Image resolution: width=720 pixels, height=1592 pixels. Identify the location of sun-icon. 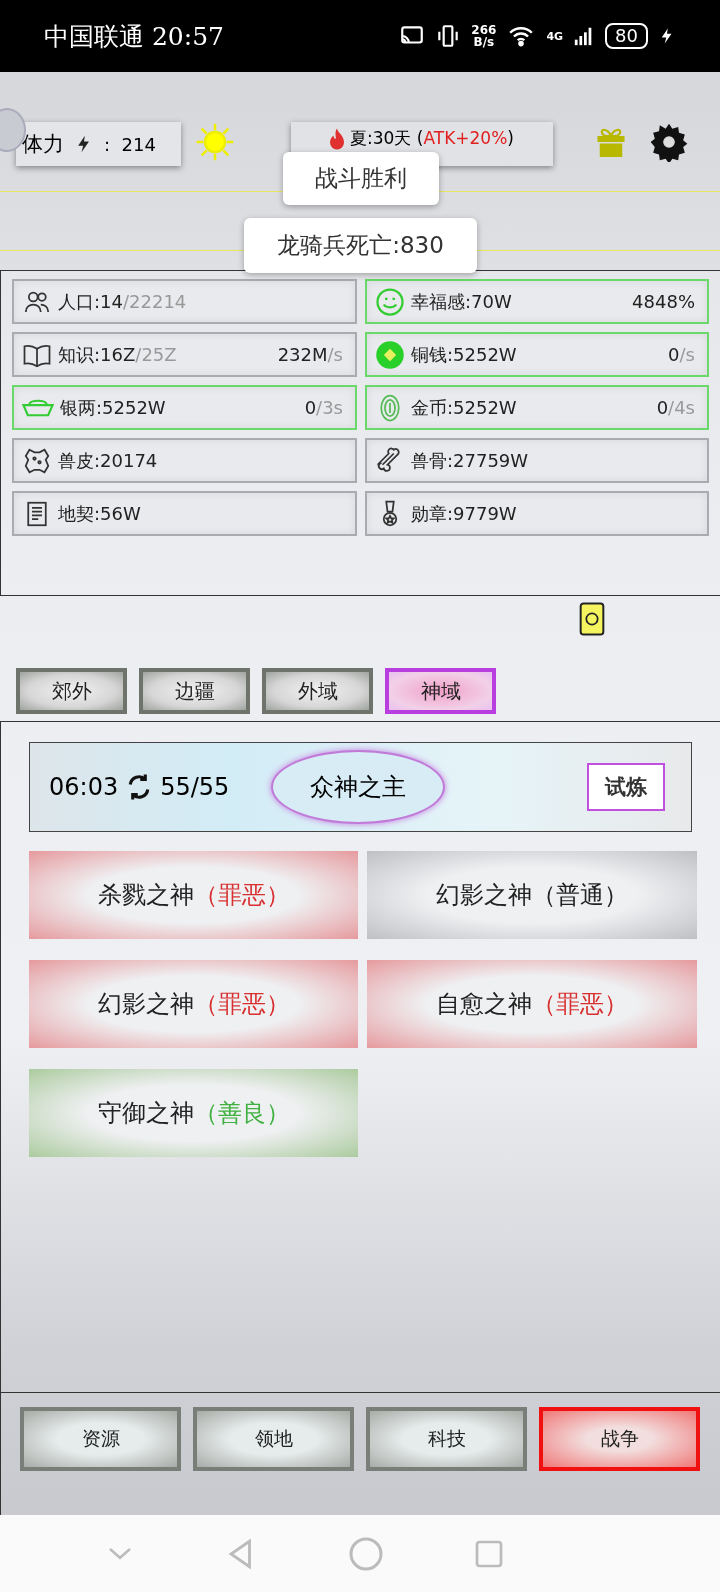
(215, 142).